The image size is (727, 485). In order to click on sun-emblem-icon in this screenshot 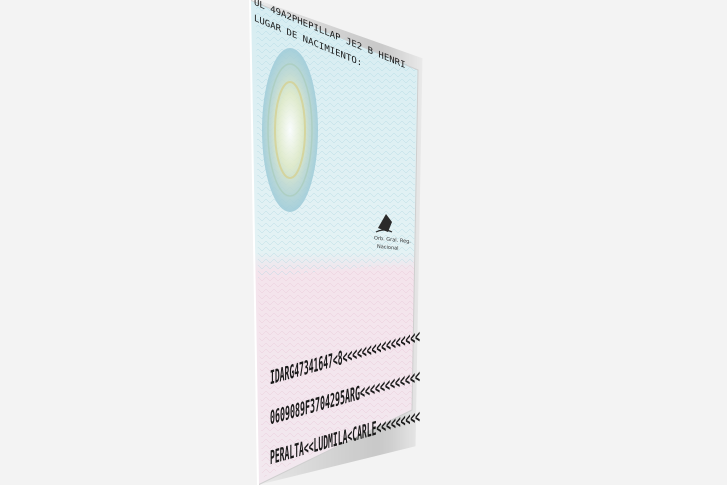, I will do `click(290, 130)`.